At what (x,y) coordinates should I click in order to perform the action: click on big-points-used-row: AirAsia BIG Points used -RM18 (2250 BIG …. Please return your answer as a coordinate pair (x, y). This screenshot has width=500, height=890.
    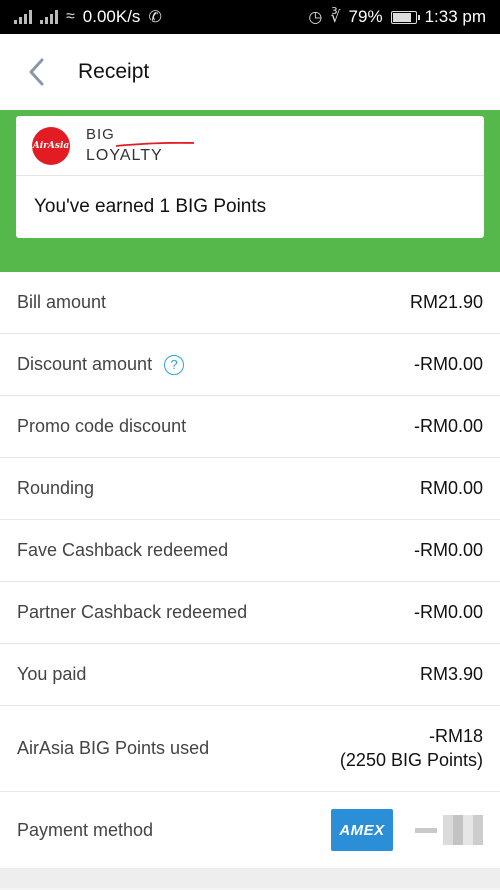
    Looking at the image, I should click on (250, 749).